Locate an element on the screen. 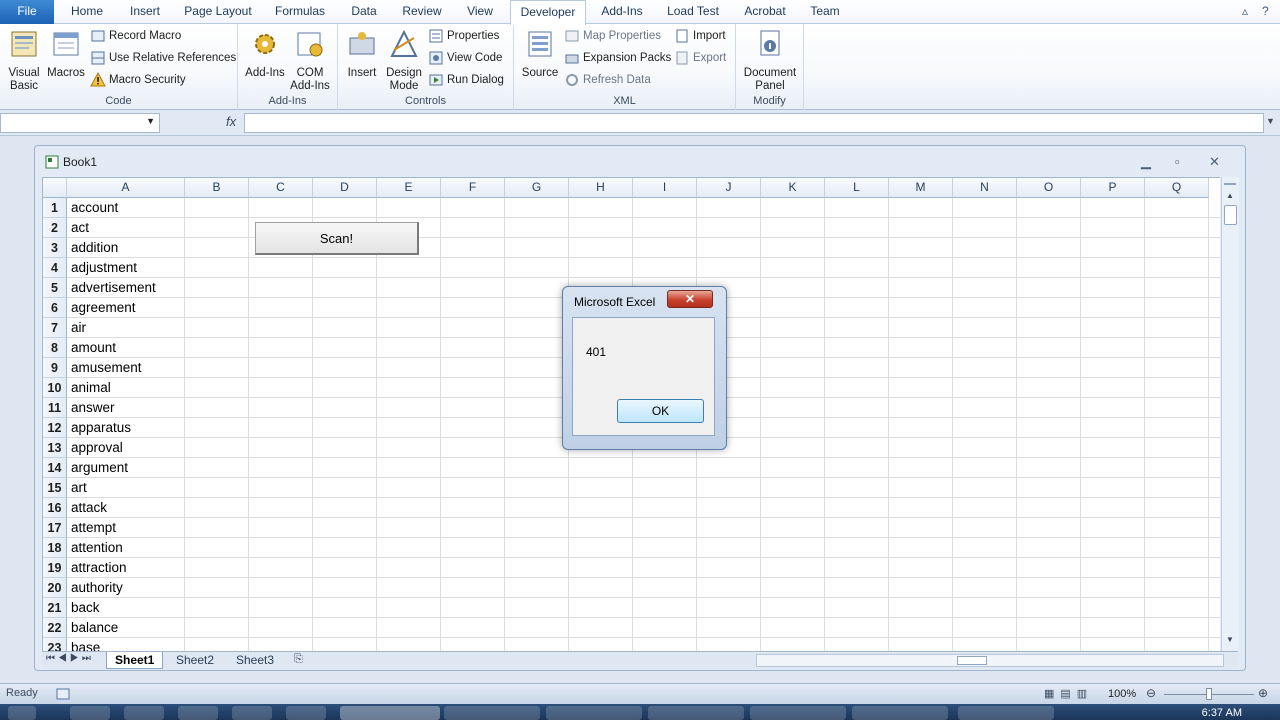  source-button: Source is located at coordinates (540, 54).